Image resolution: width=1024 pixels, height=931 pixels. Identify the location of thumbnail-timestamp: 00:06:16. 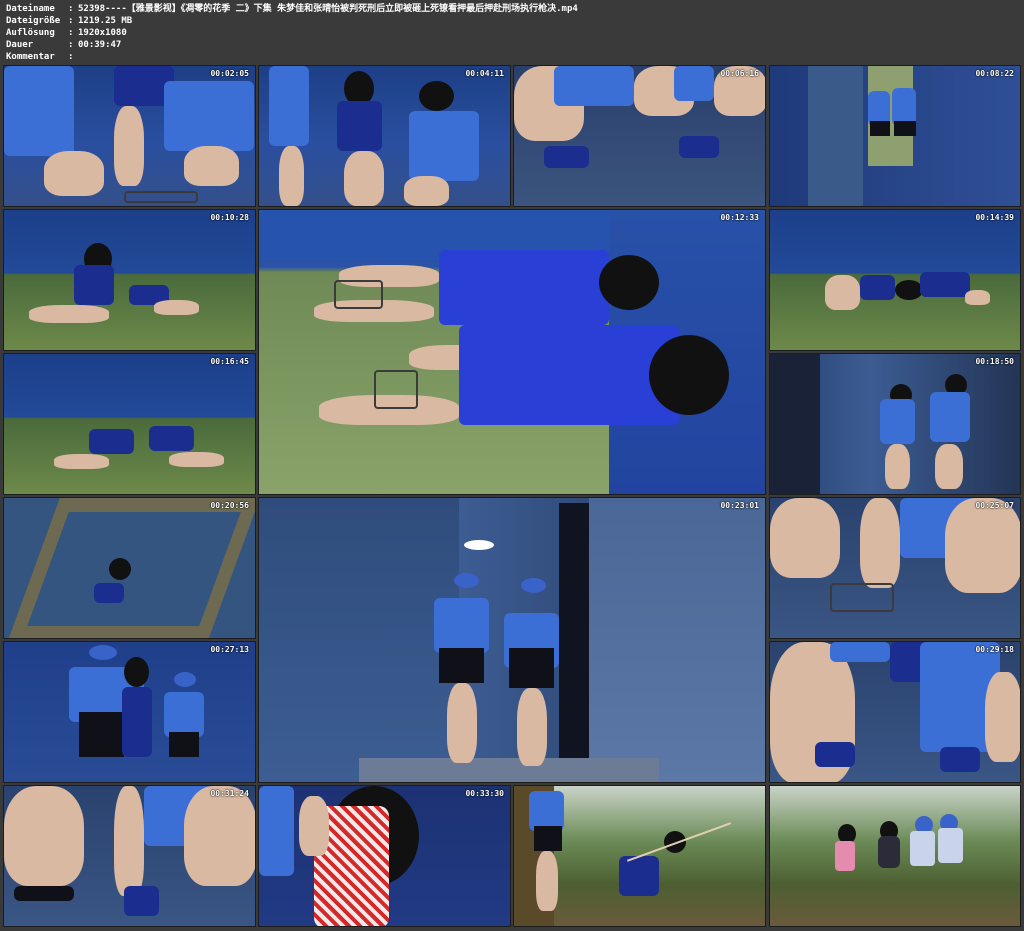
(739, 73).